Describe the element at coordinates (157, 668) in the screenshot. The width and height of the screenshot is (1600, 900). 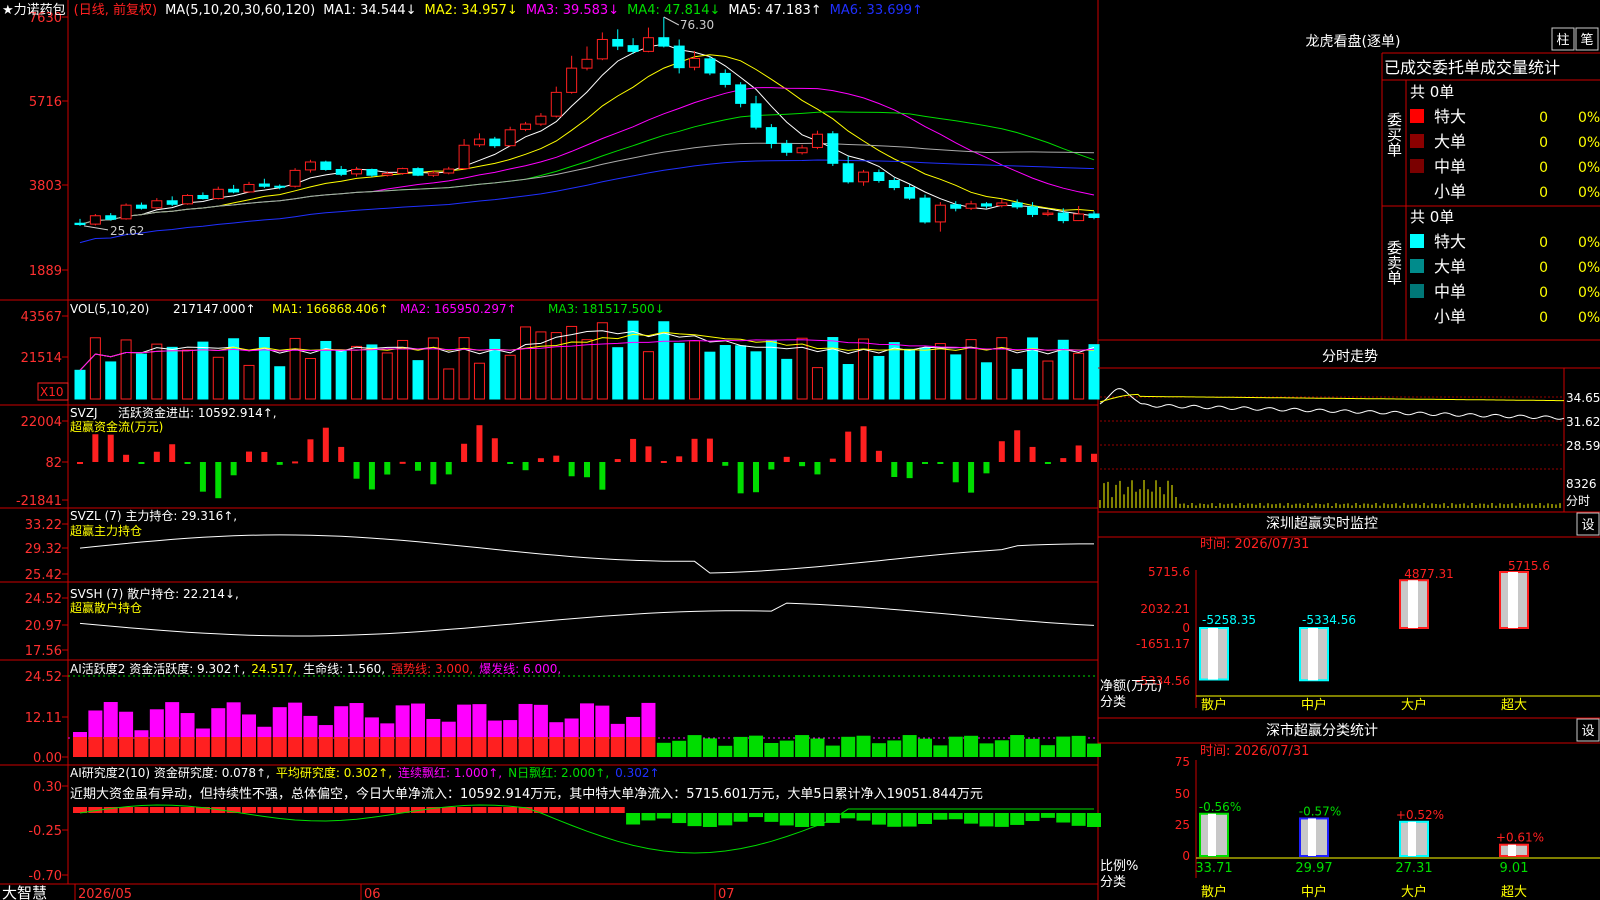
I see `ai-act-label: AI活跃度2 资金活跃度: 9.302↑,` at that location.